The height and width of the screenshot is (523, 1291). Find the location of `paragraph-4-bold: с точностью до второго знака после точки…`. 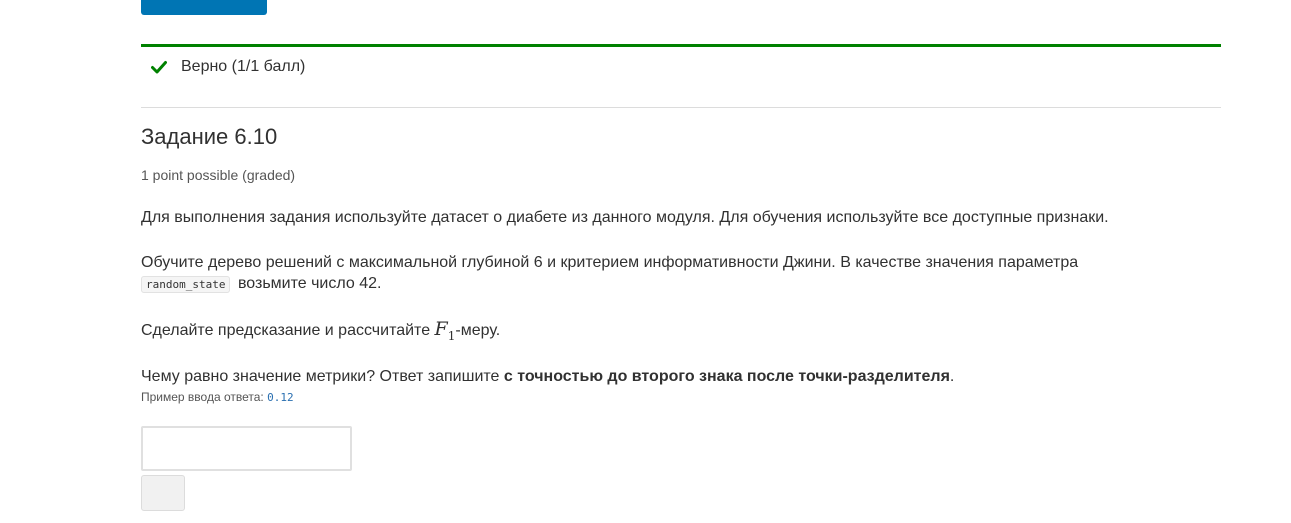

paragraph-4-bold: с точностью до второго знака после точки… is located at coordinates (726, 376).